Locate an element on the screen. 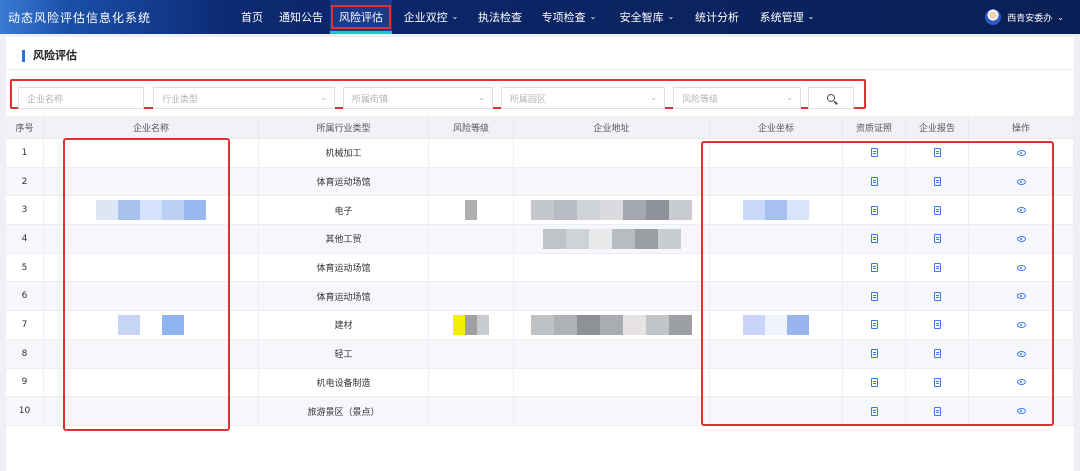 Image resolution: width=1080 pixels, height=471 pixels. row-number: 4 is located at coordinates (25, 239).